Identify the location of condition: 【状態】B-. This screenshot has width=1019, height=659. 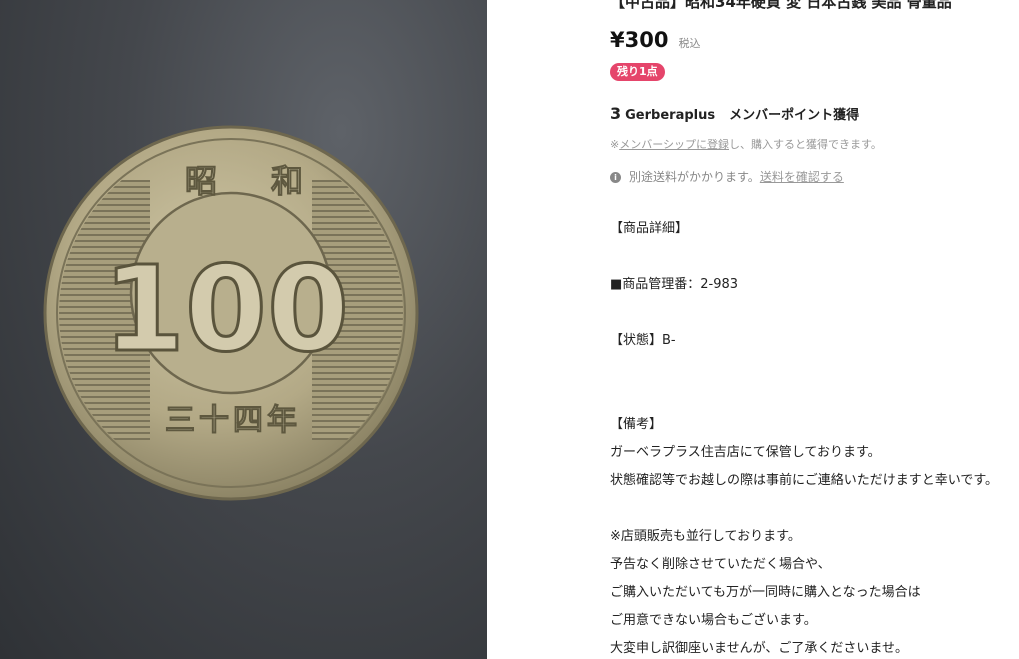
(643, 340).